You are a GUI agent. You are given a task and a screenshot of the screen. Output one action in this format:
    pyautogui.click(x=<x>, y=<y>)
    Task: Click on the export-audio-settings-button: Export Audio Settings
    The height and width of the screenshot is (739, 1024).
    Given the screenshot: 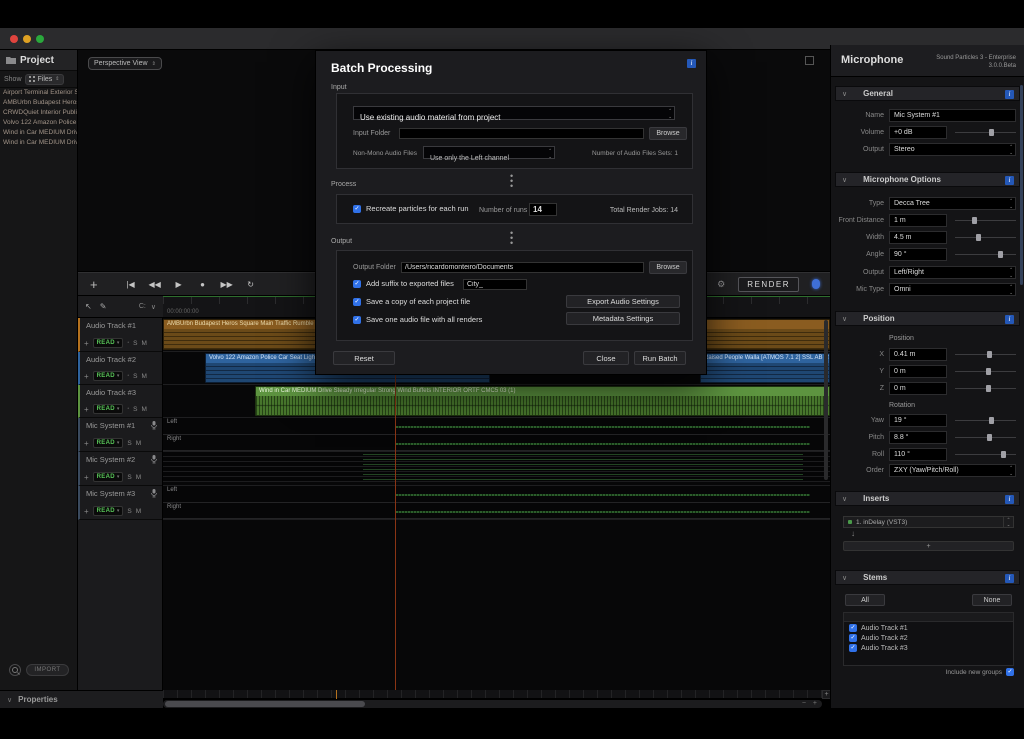 What is the action you would take?
    pyautogui.click(x=623, y=301)
    